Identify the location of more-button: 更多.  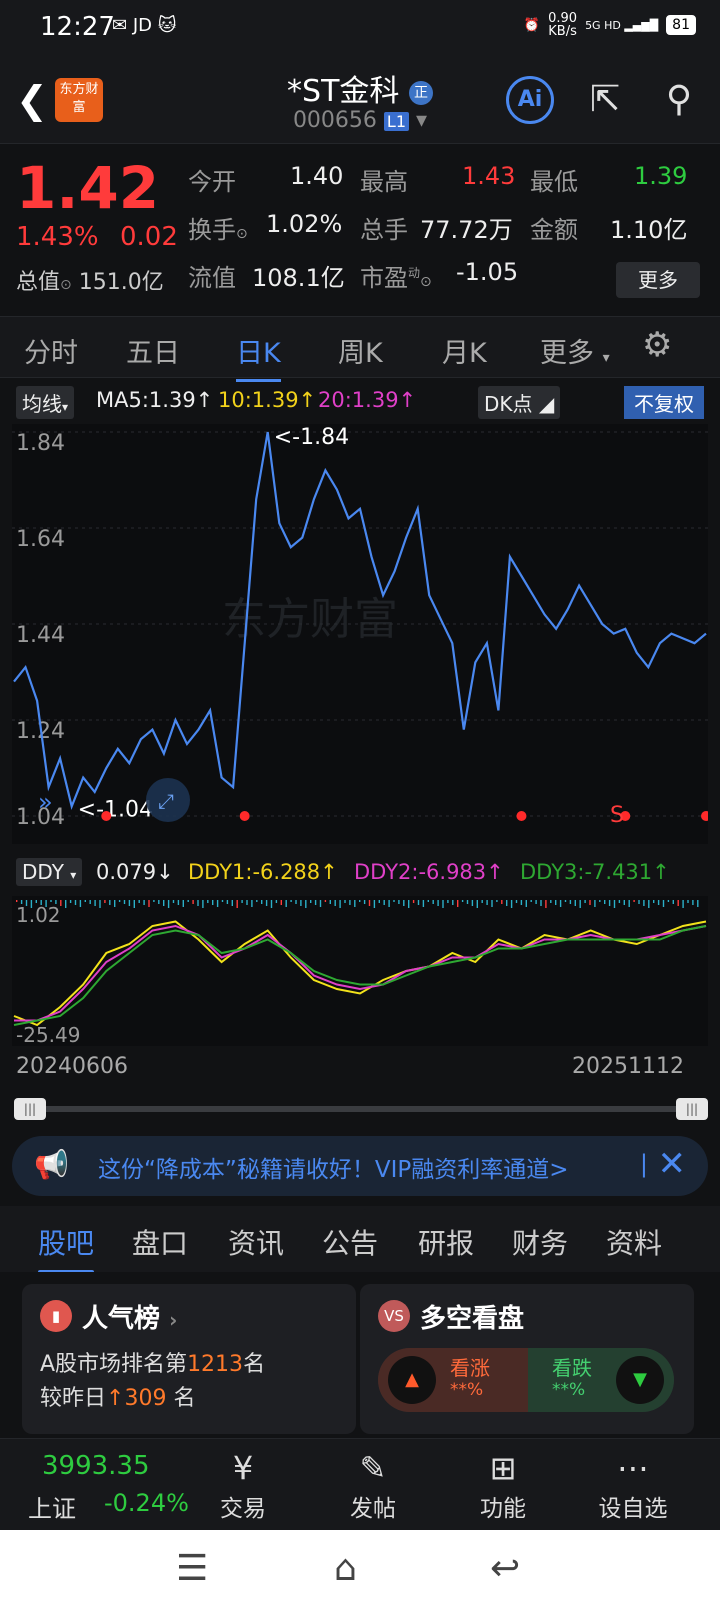
(658, 280).